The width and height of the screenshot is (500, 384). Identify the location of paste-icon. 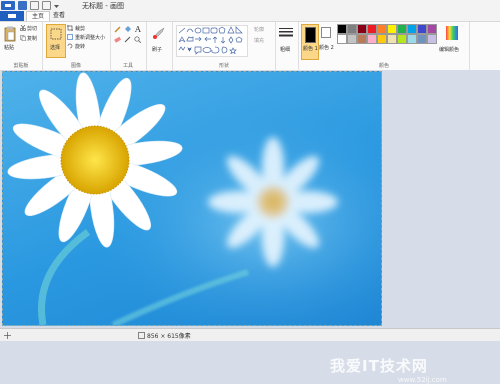
(10, 34).